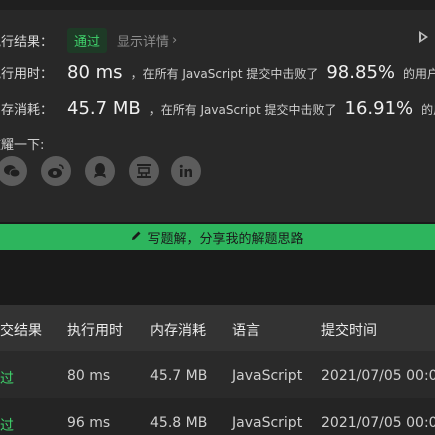  What do you see at coordinates (22, 145) in the screenshot?
I see `share-label: 炫耀一下:` at bounding box center [22, 145].